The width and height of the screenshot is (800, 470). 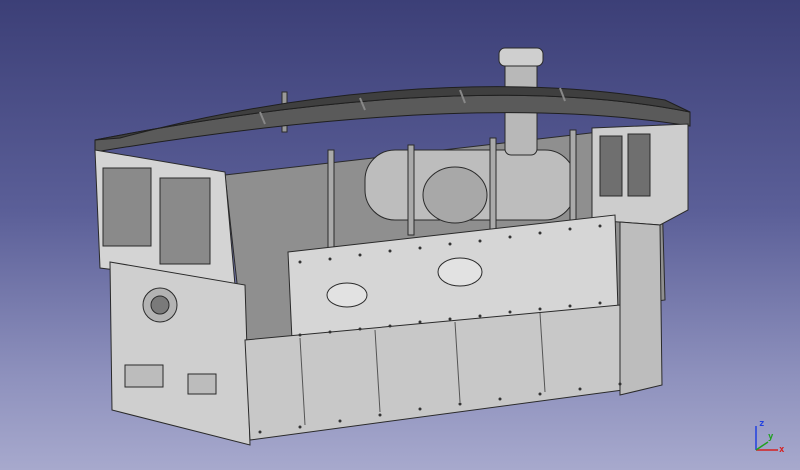 I want to click on chimney-cap, so click(x=521, y=57).